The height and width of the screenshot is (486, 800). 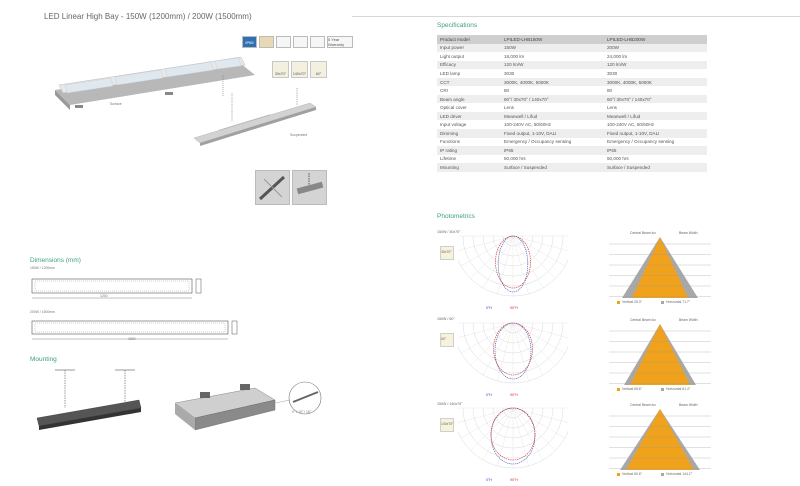 I want to click on spec-row: CRI 80 80, so click(x=572, y=90).